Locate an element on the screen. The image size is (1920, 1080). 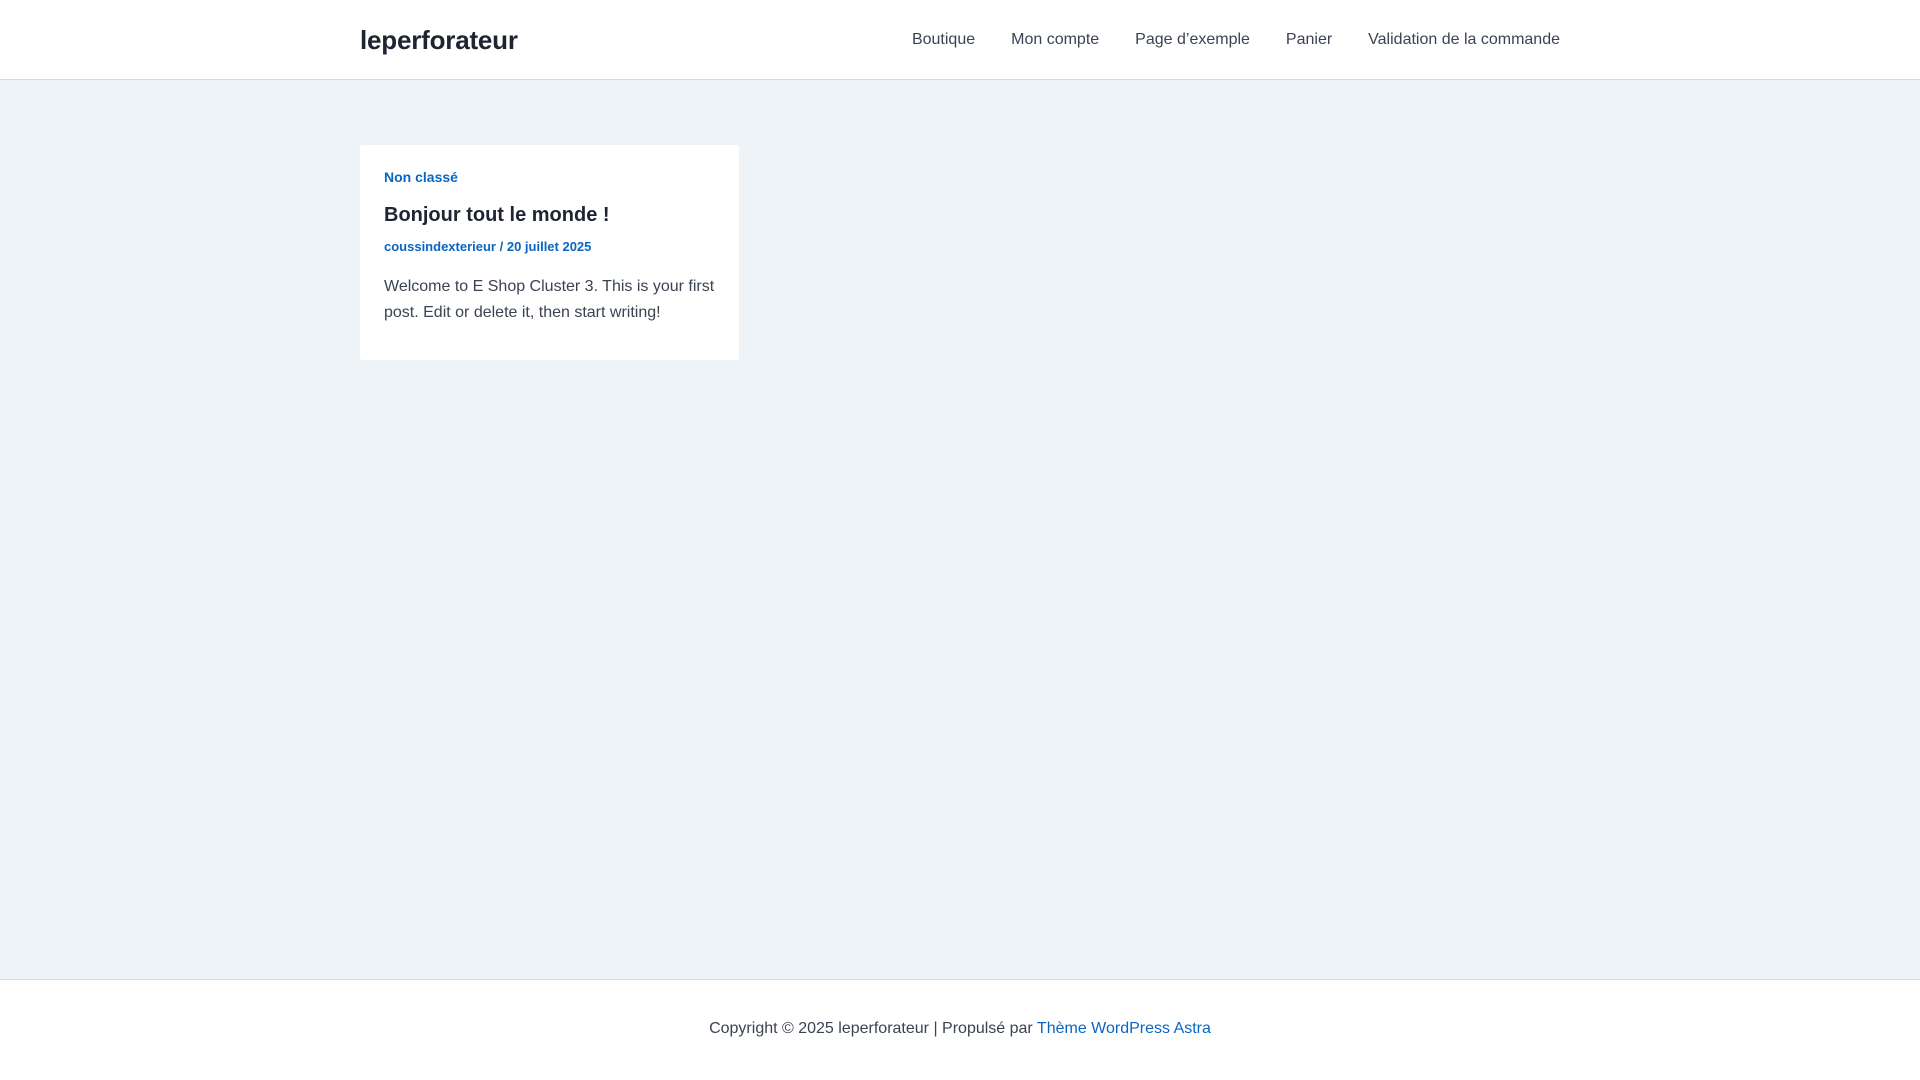
nav-item-page-exemple: Page d’exemple is located at coordinates (1192, 40).